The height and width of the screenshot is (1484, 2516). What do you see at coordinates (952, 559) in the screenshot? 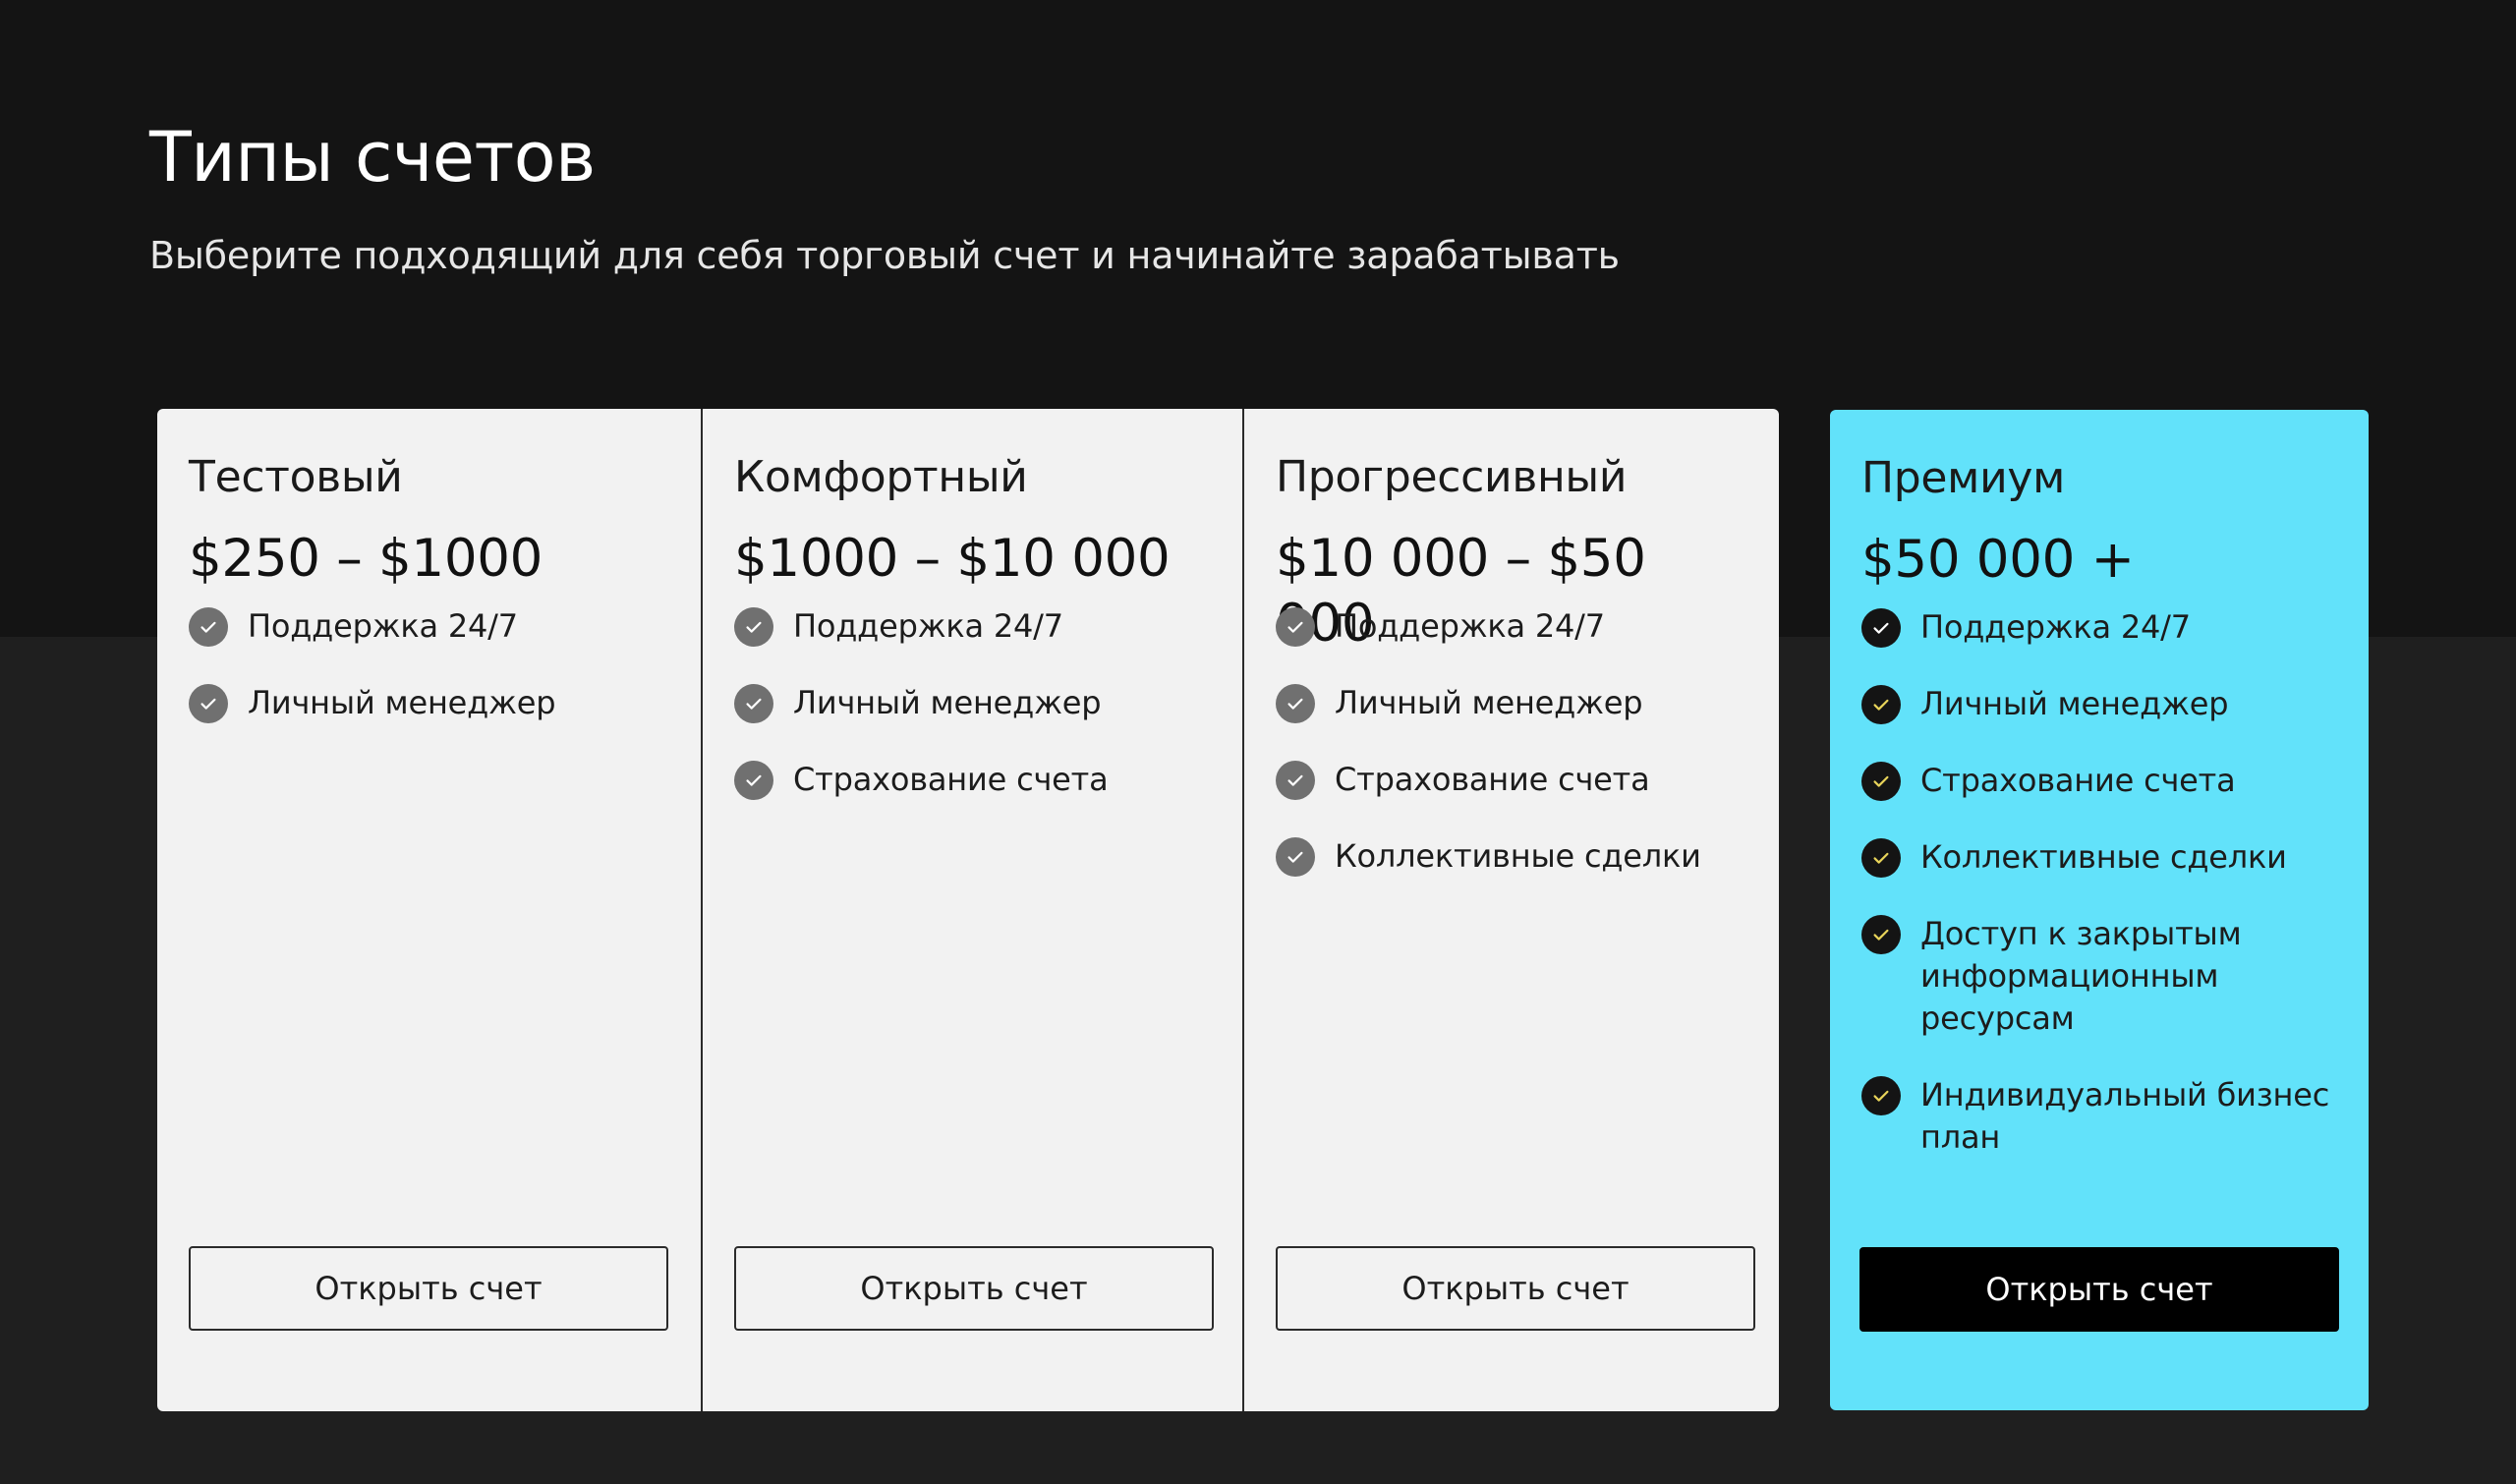
I see `plan-price: $1000 – $10 000` at bounding box center [952, 559].